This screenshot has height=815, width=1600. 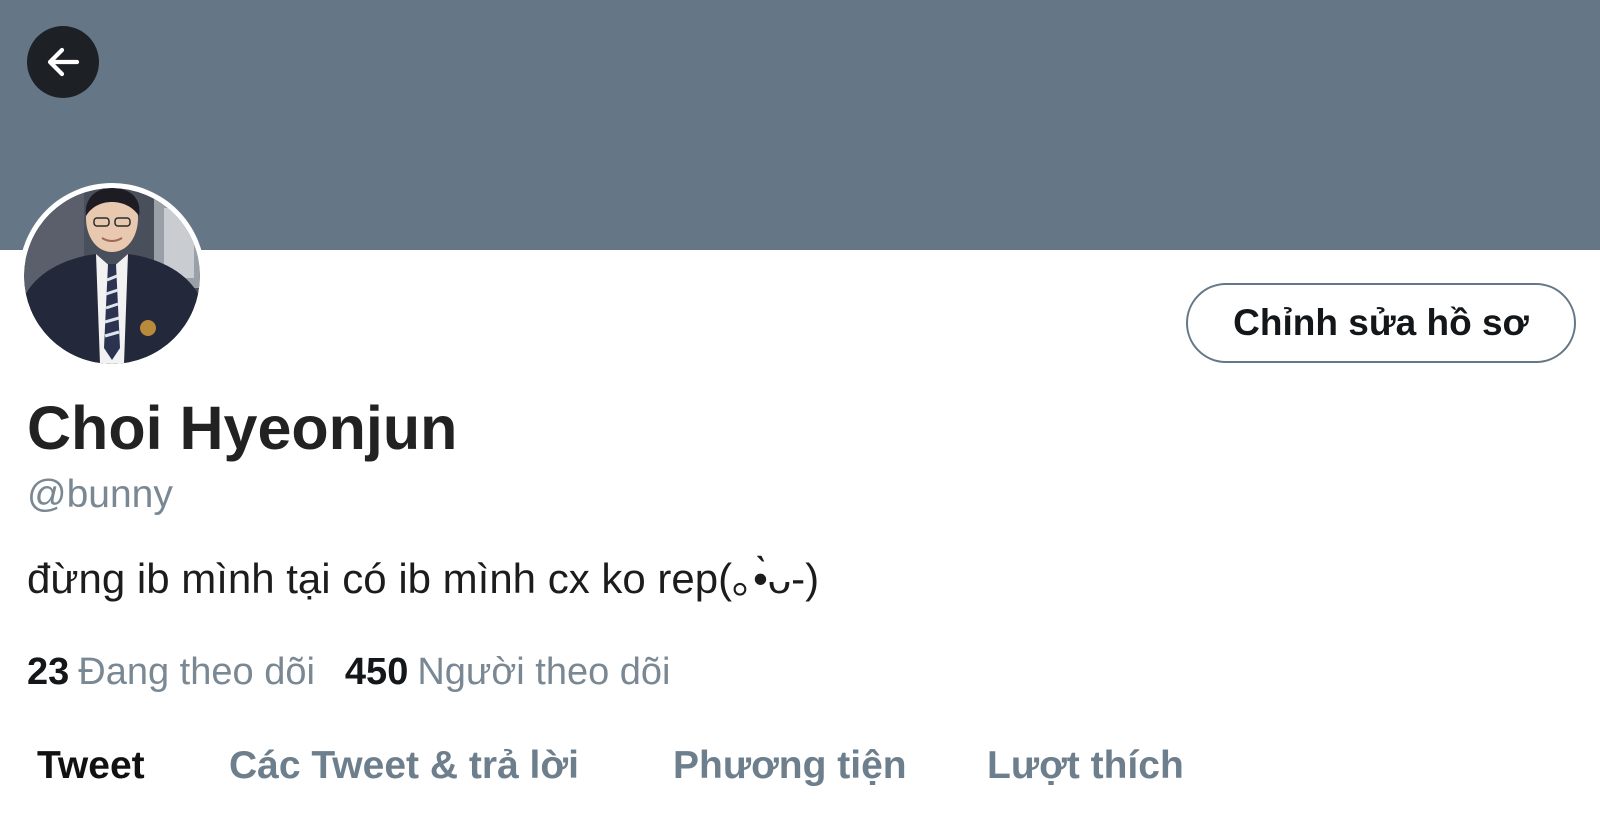 I want to click on followers-stat: 450 Người theo dõi, so click(x=508, y=672).